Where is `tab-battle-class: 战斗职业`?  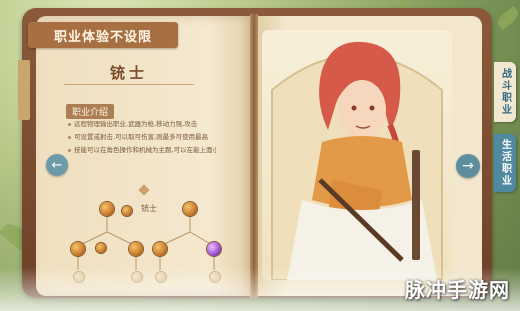
tab-battle-class: 战斗职业 is located at coordinates (505, 92).